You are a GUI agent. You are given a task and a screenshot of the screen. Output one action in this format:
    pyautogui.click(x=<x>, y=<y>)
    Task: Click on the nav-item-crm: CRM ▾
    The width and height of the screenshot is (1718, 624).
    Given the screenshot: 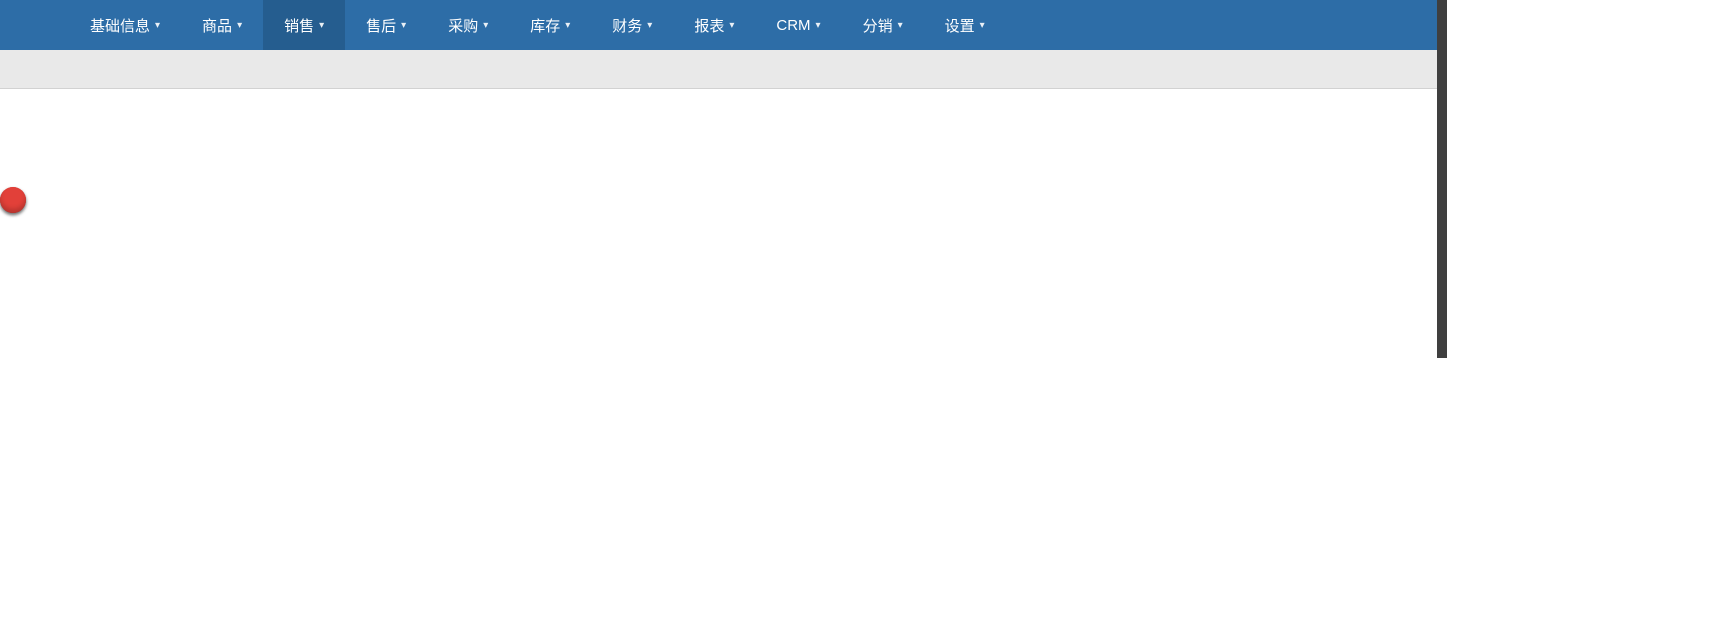 What is the action you would take?
    pyautogui.click(x=798, y=25)
    